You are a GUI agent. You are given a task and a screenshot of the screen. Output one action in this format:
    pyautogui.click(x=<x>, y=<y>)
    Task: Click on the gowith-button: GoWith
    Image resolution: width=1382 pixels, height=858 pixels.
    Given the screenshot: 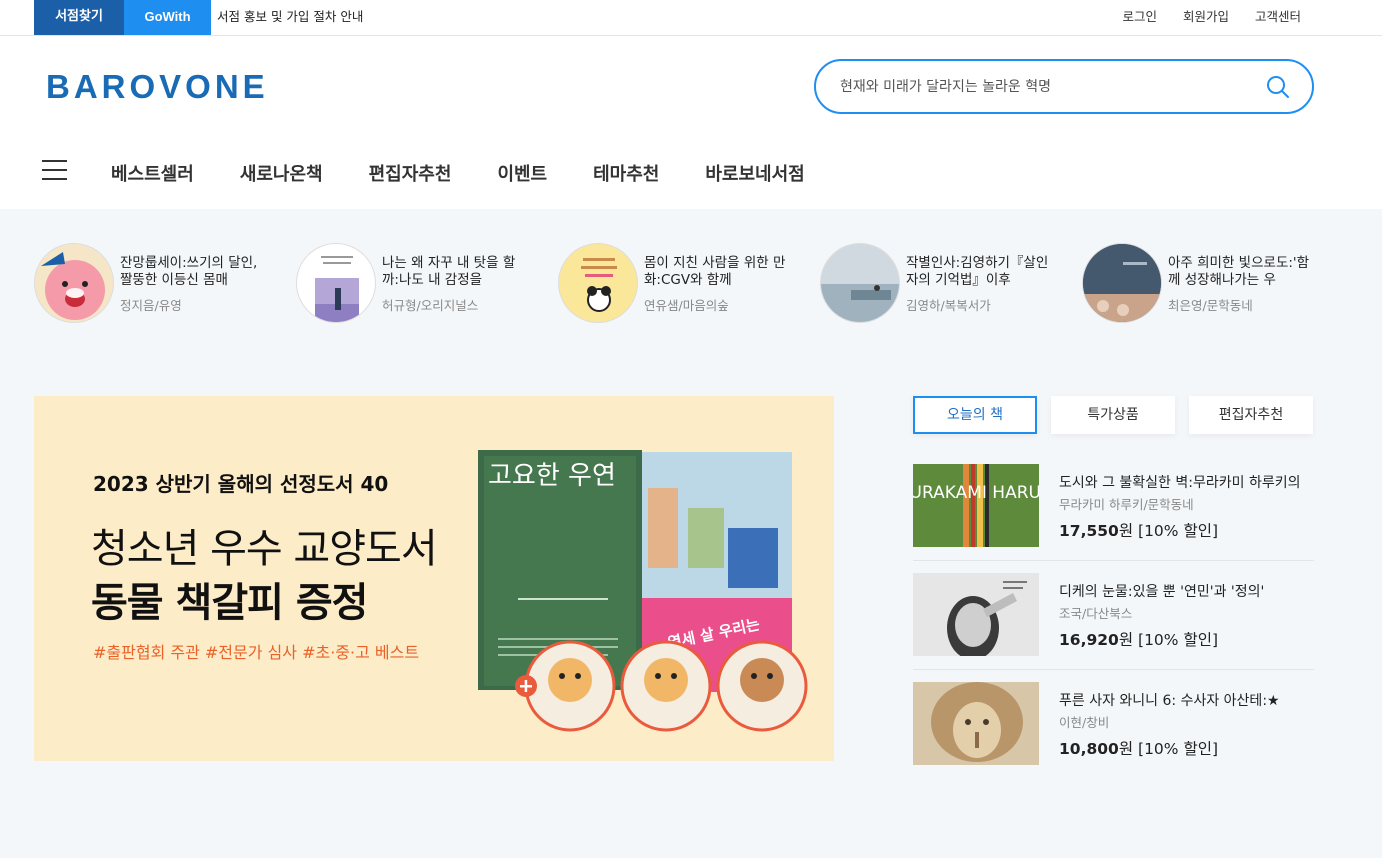 What is the action you would take?
    pyautogui.click(x=167, y=17)
    